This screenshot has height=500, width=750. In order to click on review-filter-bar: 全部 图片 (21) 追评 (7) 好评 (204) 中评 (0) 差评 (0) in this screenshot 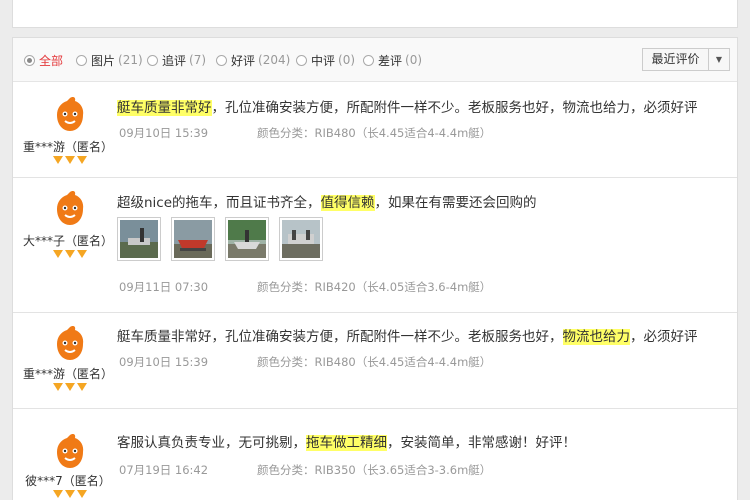, I will do `click(375, 60)`.